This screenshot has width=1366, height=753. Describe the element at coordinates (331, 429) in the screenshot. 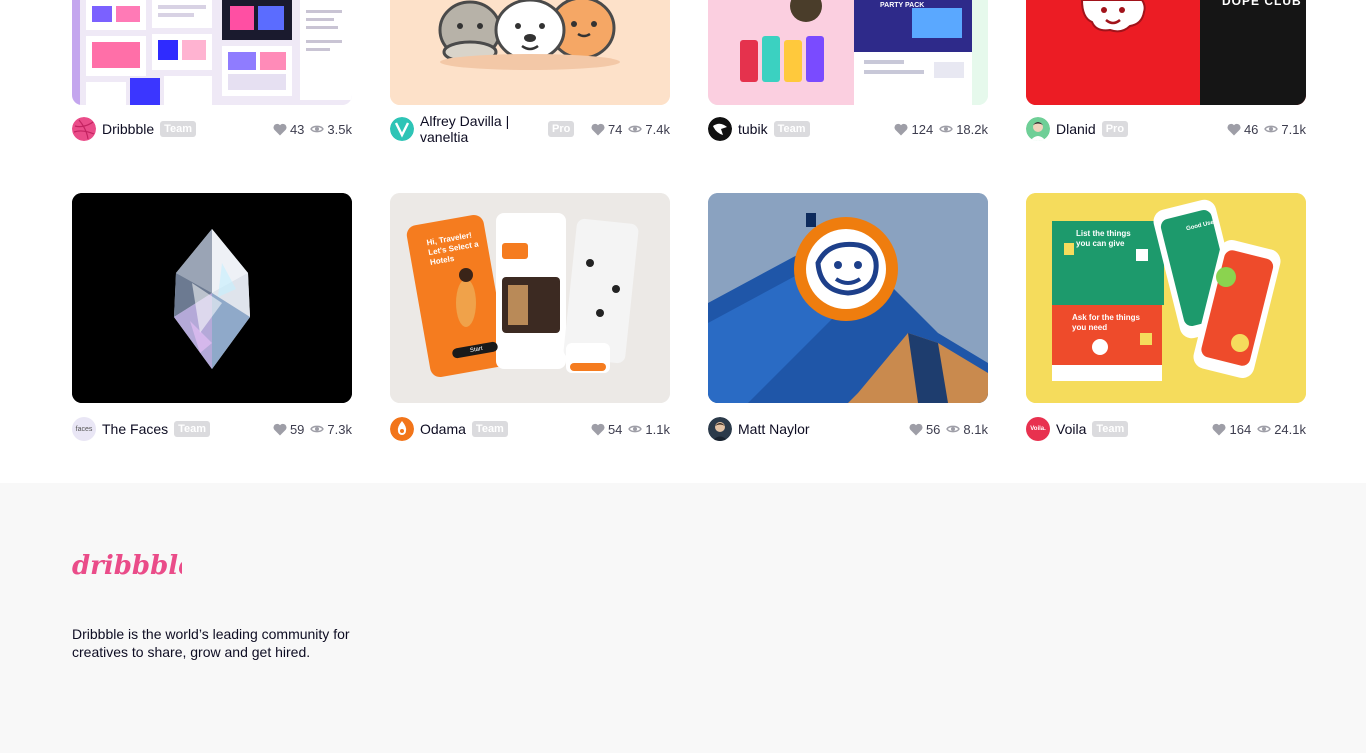

I see `views-stat: 7.3k` at that location.